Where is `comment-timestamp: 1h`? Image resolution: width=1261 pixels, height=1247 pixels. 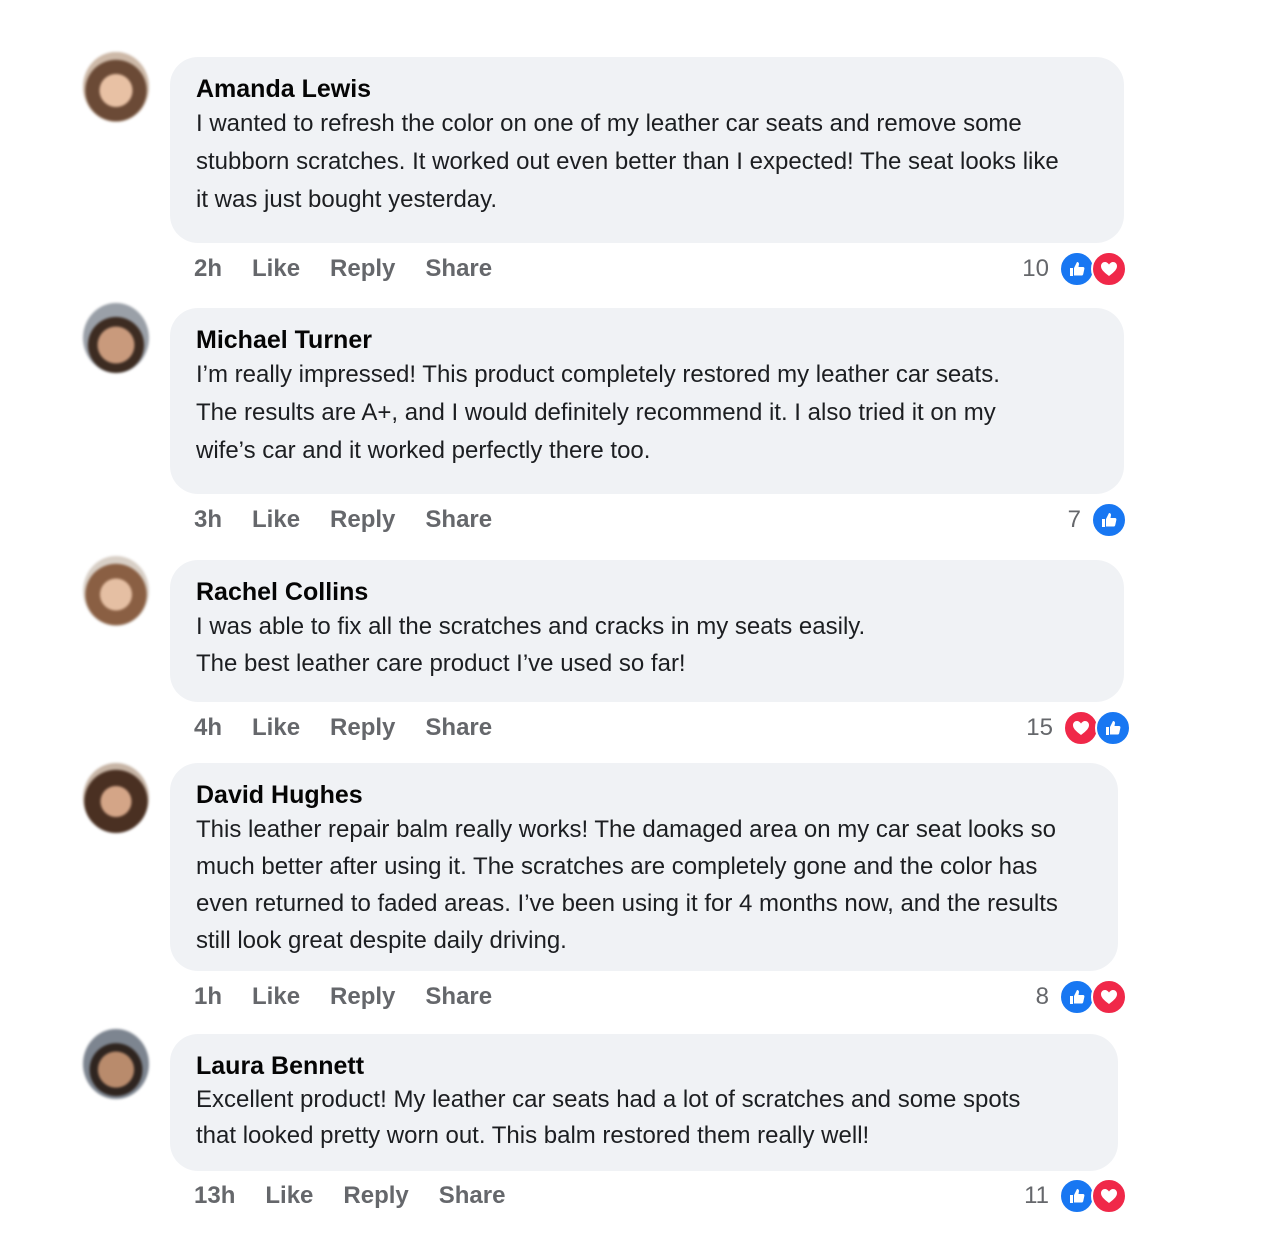 comment-timestamp: 1h is located at coordinates (208, 997).